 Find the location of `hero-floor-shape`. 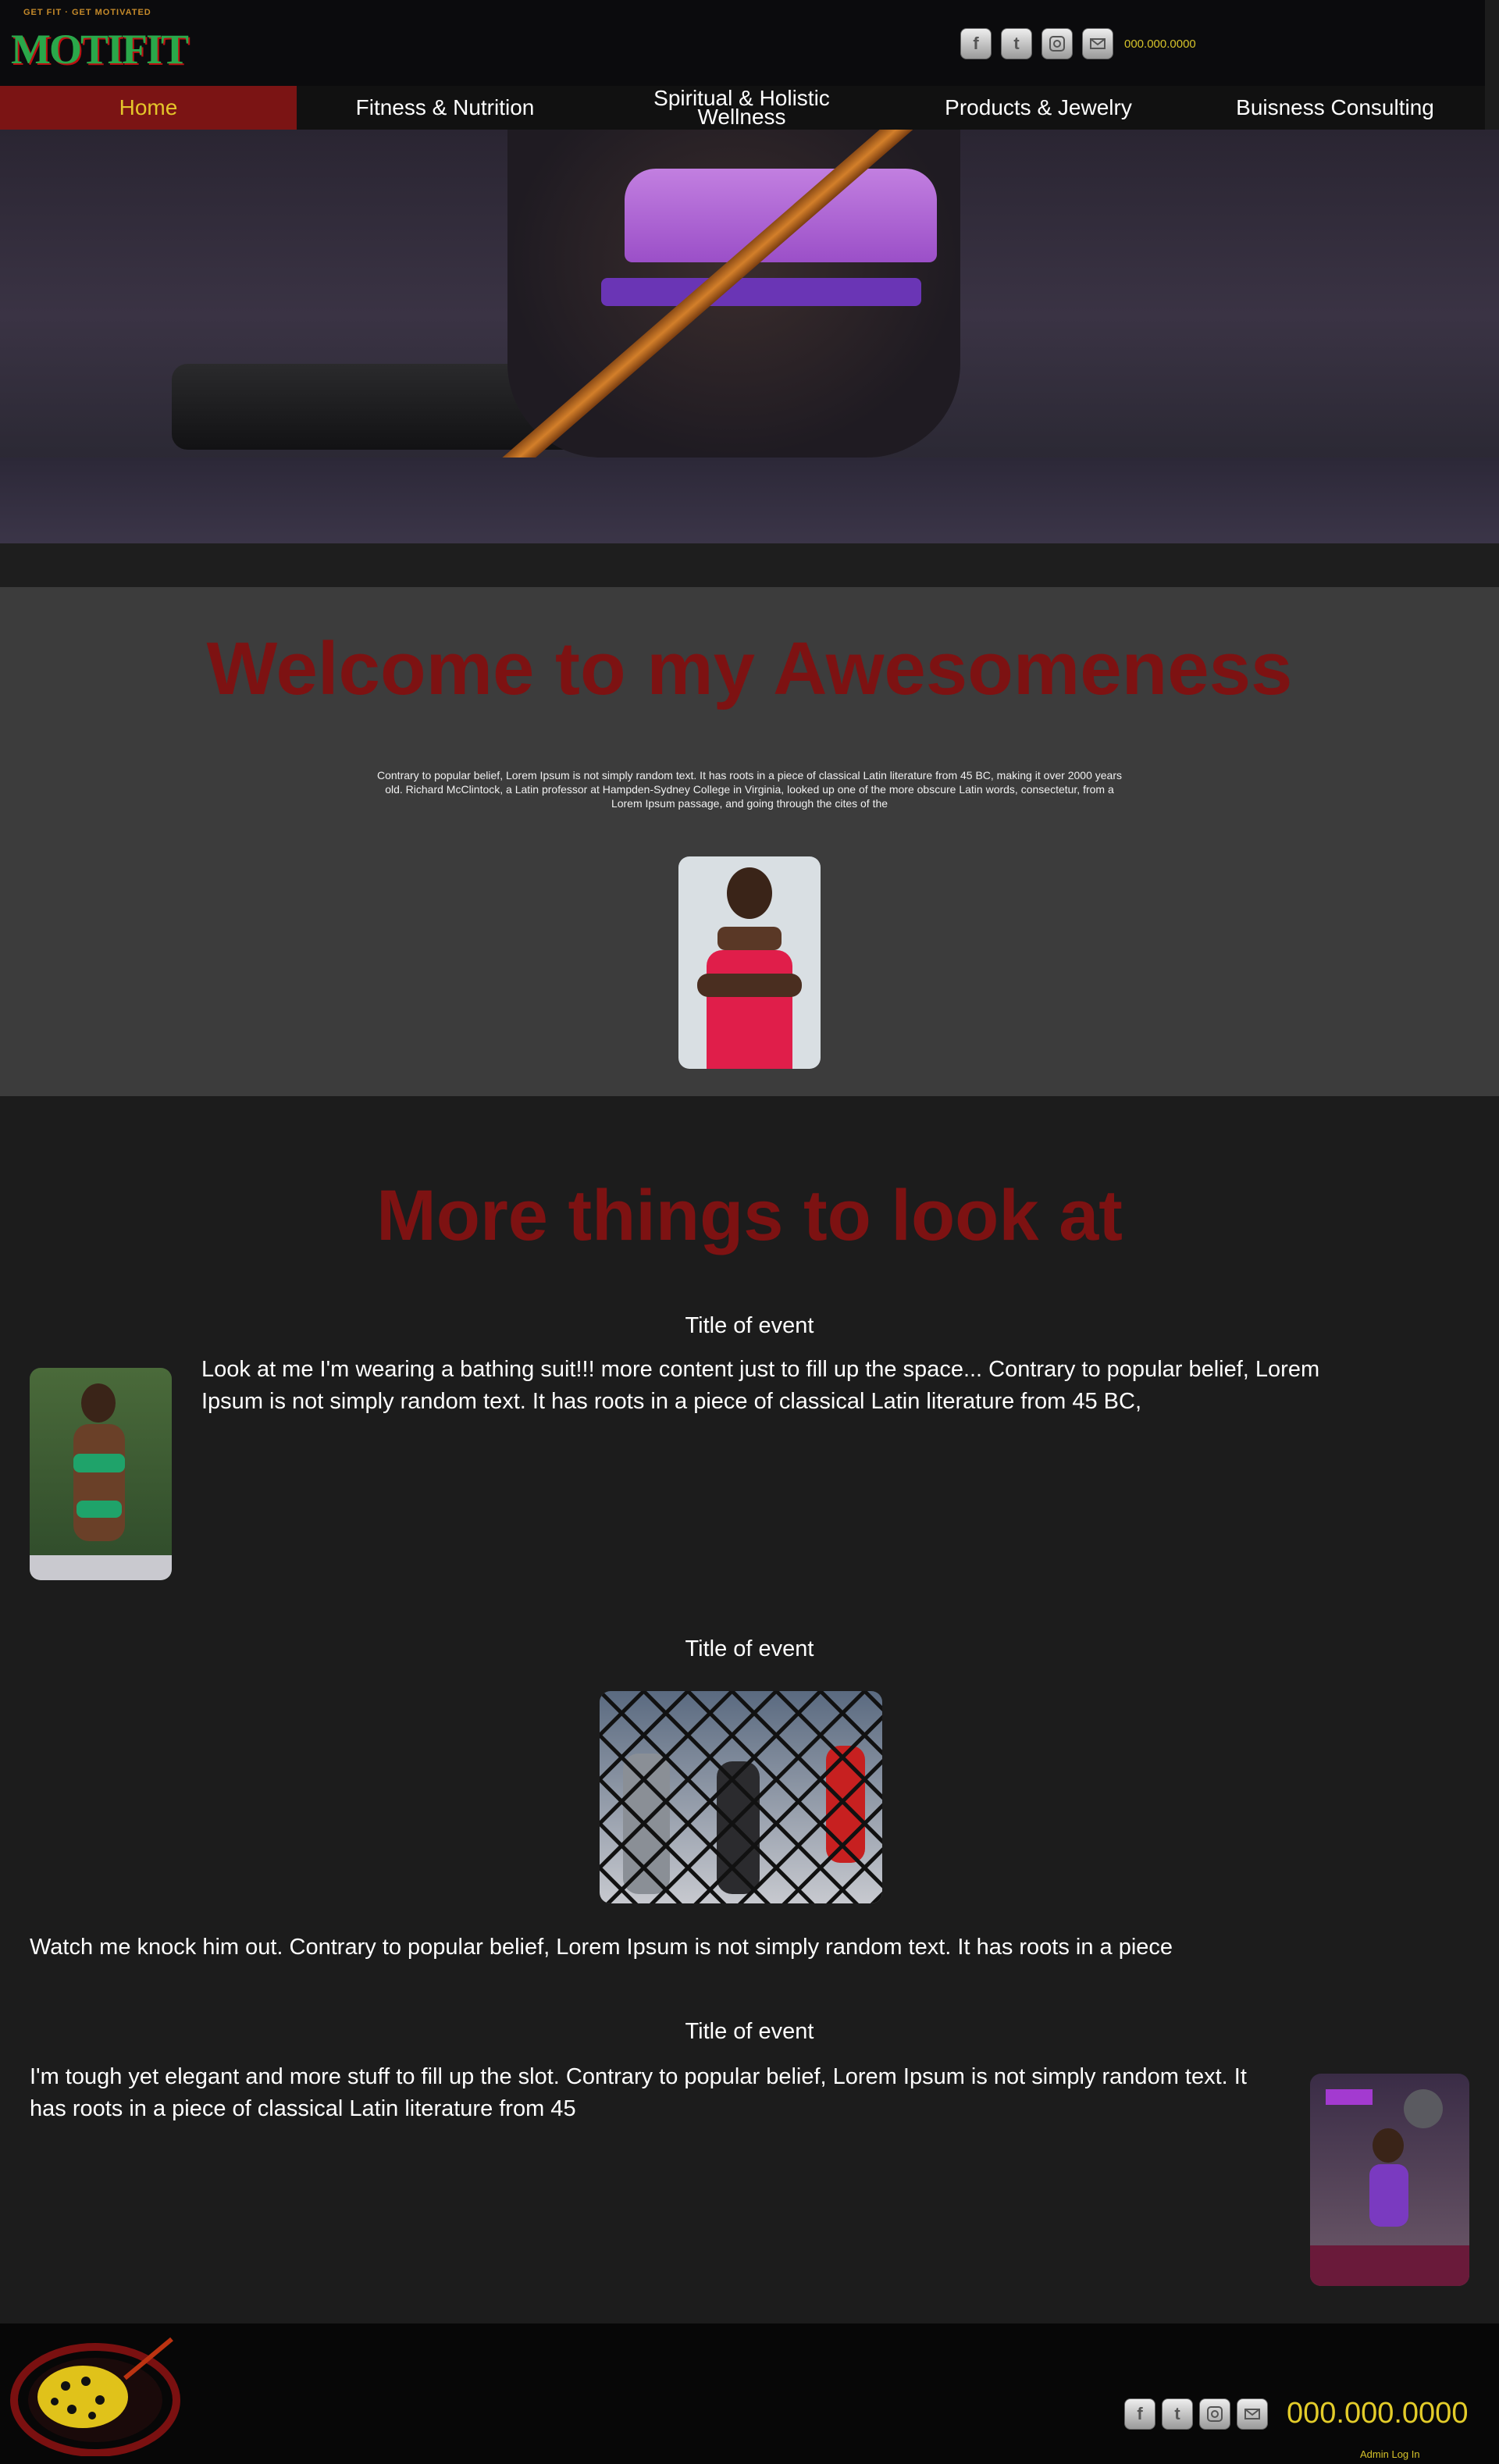

hero-floor-shape is located at coordinates (749, 501).